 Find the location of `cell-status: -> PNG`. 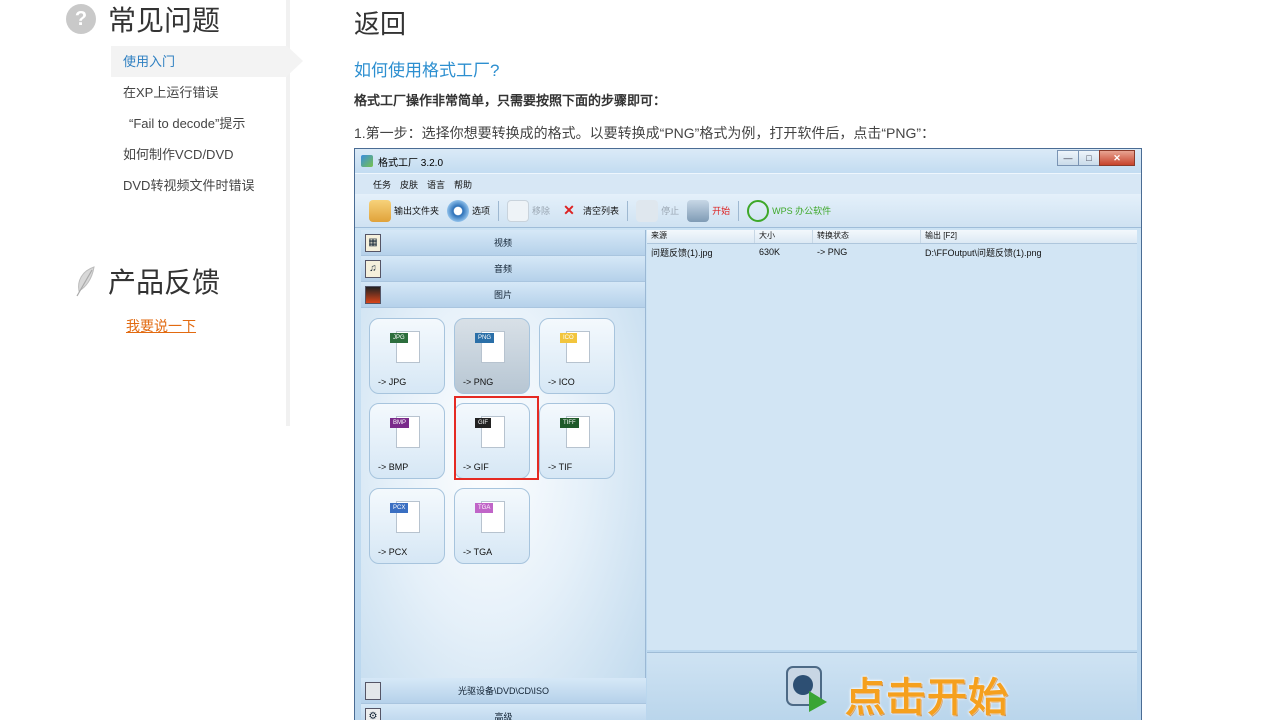

cell-status: -> PNG is located at coordinates (832, 252).